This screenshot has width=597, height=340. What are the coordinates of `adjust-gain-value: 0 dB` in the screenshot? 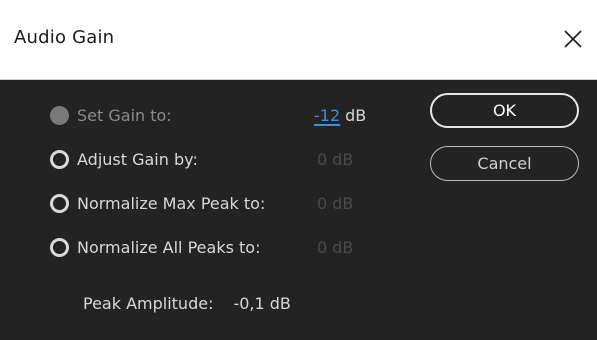 It's located at (335, 159).